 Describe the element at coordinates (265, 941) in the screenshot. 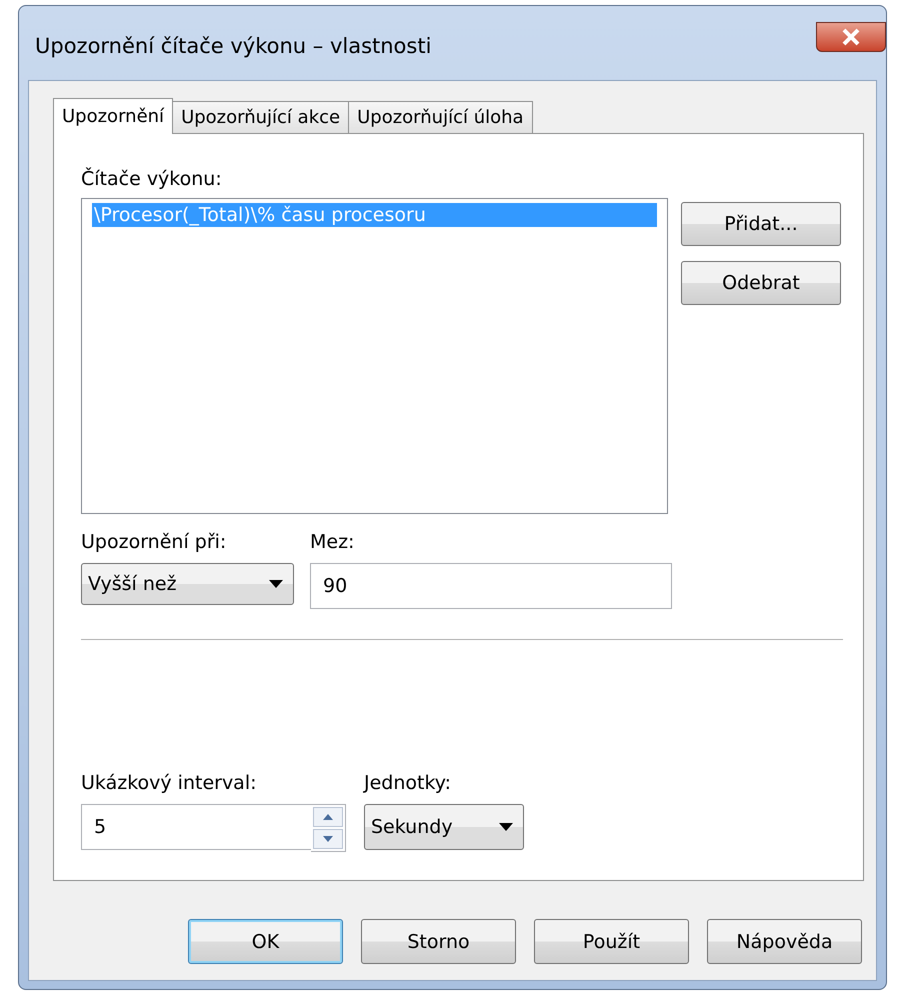

I see `dialog-button: OK` at that location.